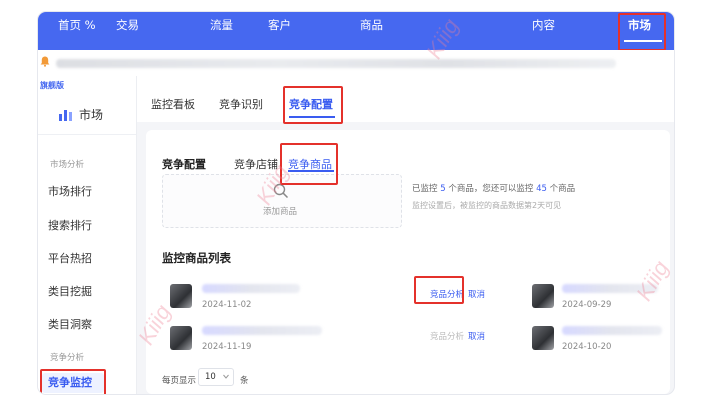  Describe the element at coordinates (282, 201) in the screenshot. I see `add-goods-box: 添加商品` at that location.